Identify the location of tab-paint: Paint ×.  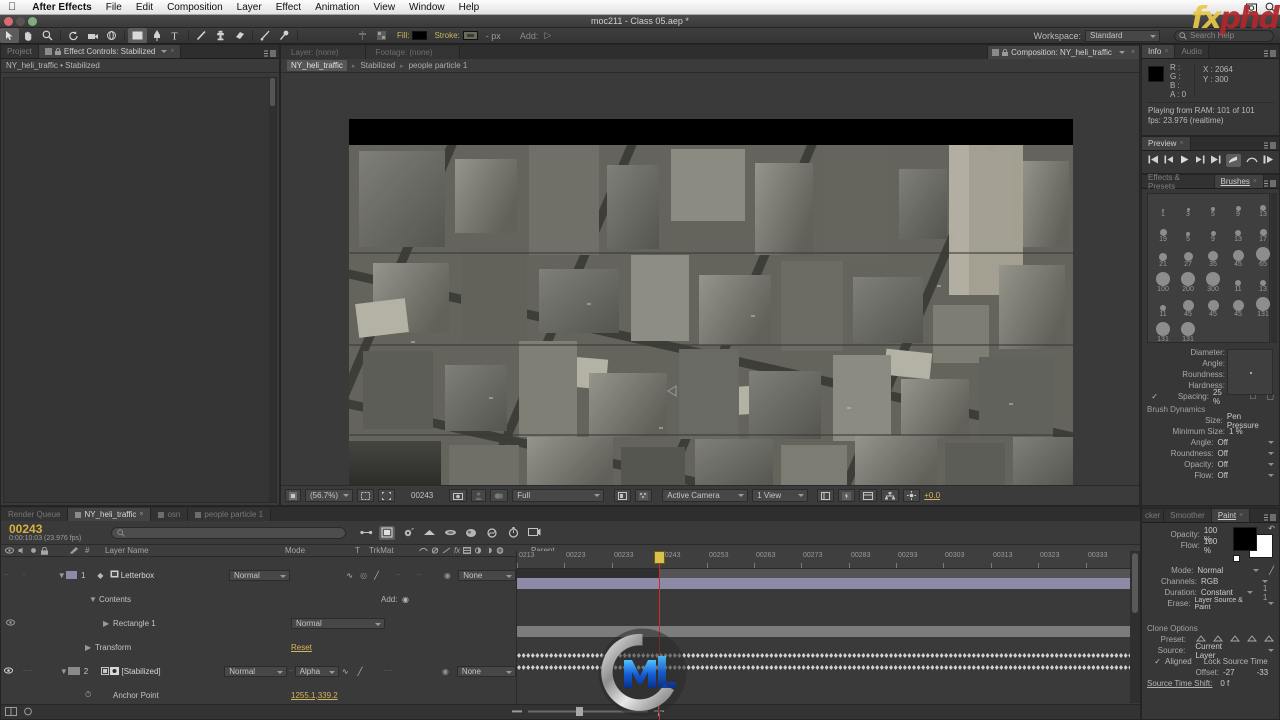
(1231, 515).